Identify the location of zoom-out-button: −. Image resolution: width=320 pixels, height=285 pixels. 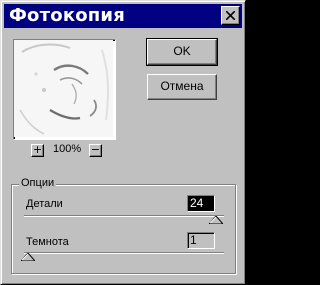
(95, 150).